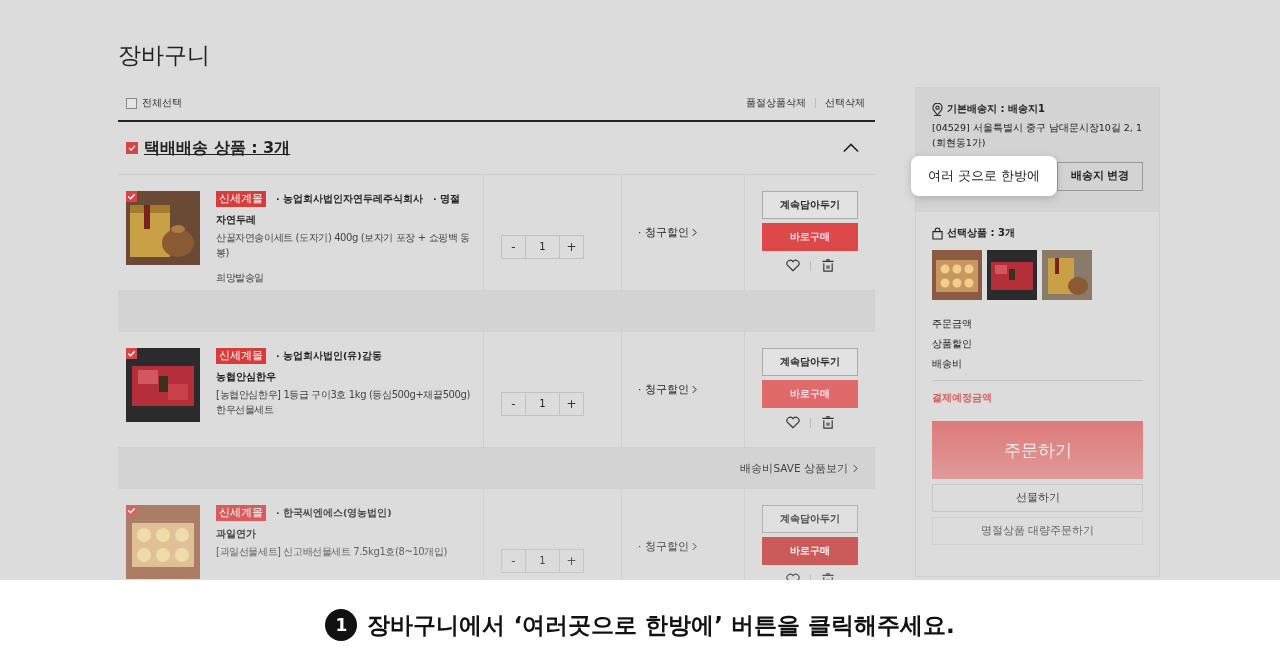  I want to click on address-text: [04529] 서울특별시 중구 남대문시장10길 2, 1 (회현동1가), so click(1037, 136).